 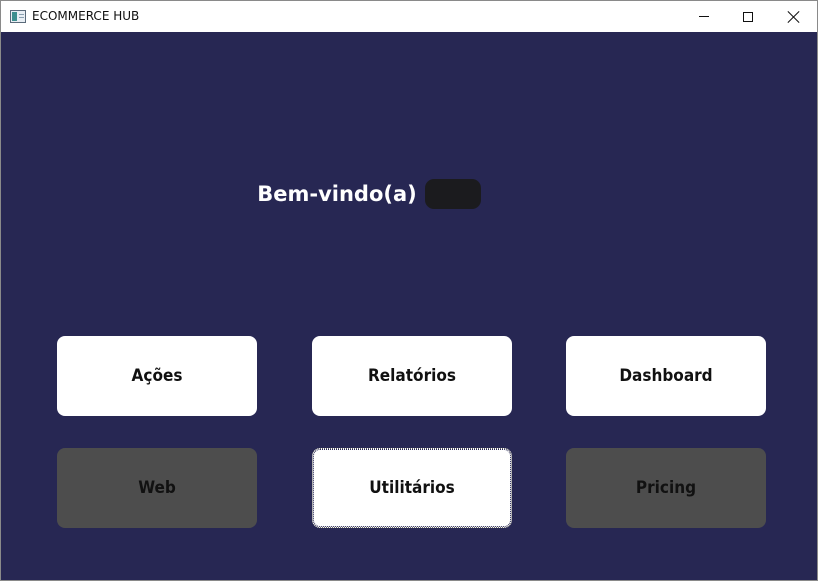 What do you see at coordinates (337, 194) in the screenshot?
I see `welcome-text: Bem-vindo(a)` at bounding box center [337, 194].